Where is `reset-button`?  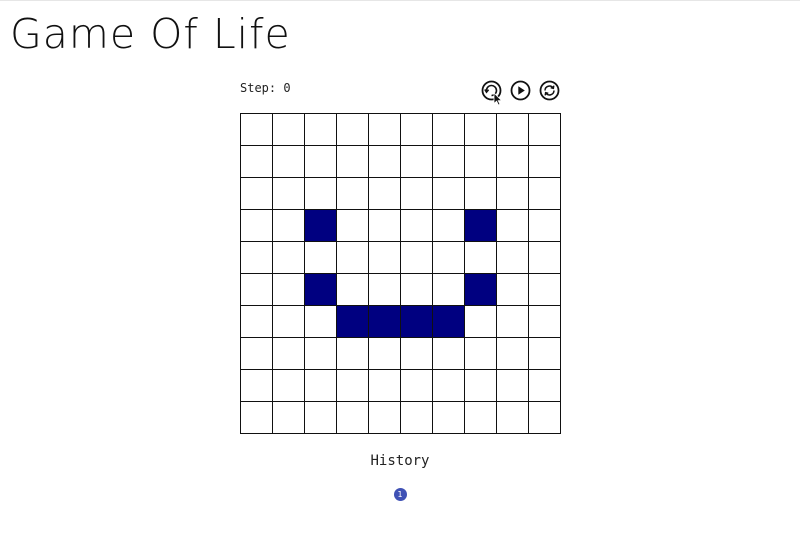
reset-button is located at coordinates (549, 90).